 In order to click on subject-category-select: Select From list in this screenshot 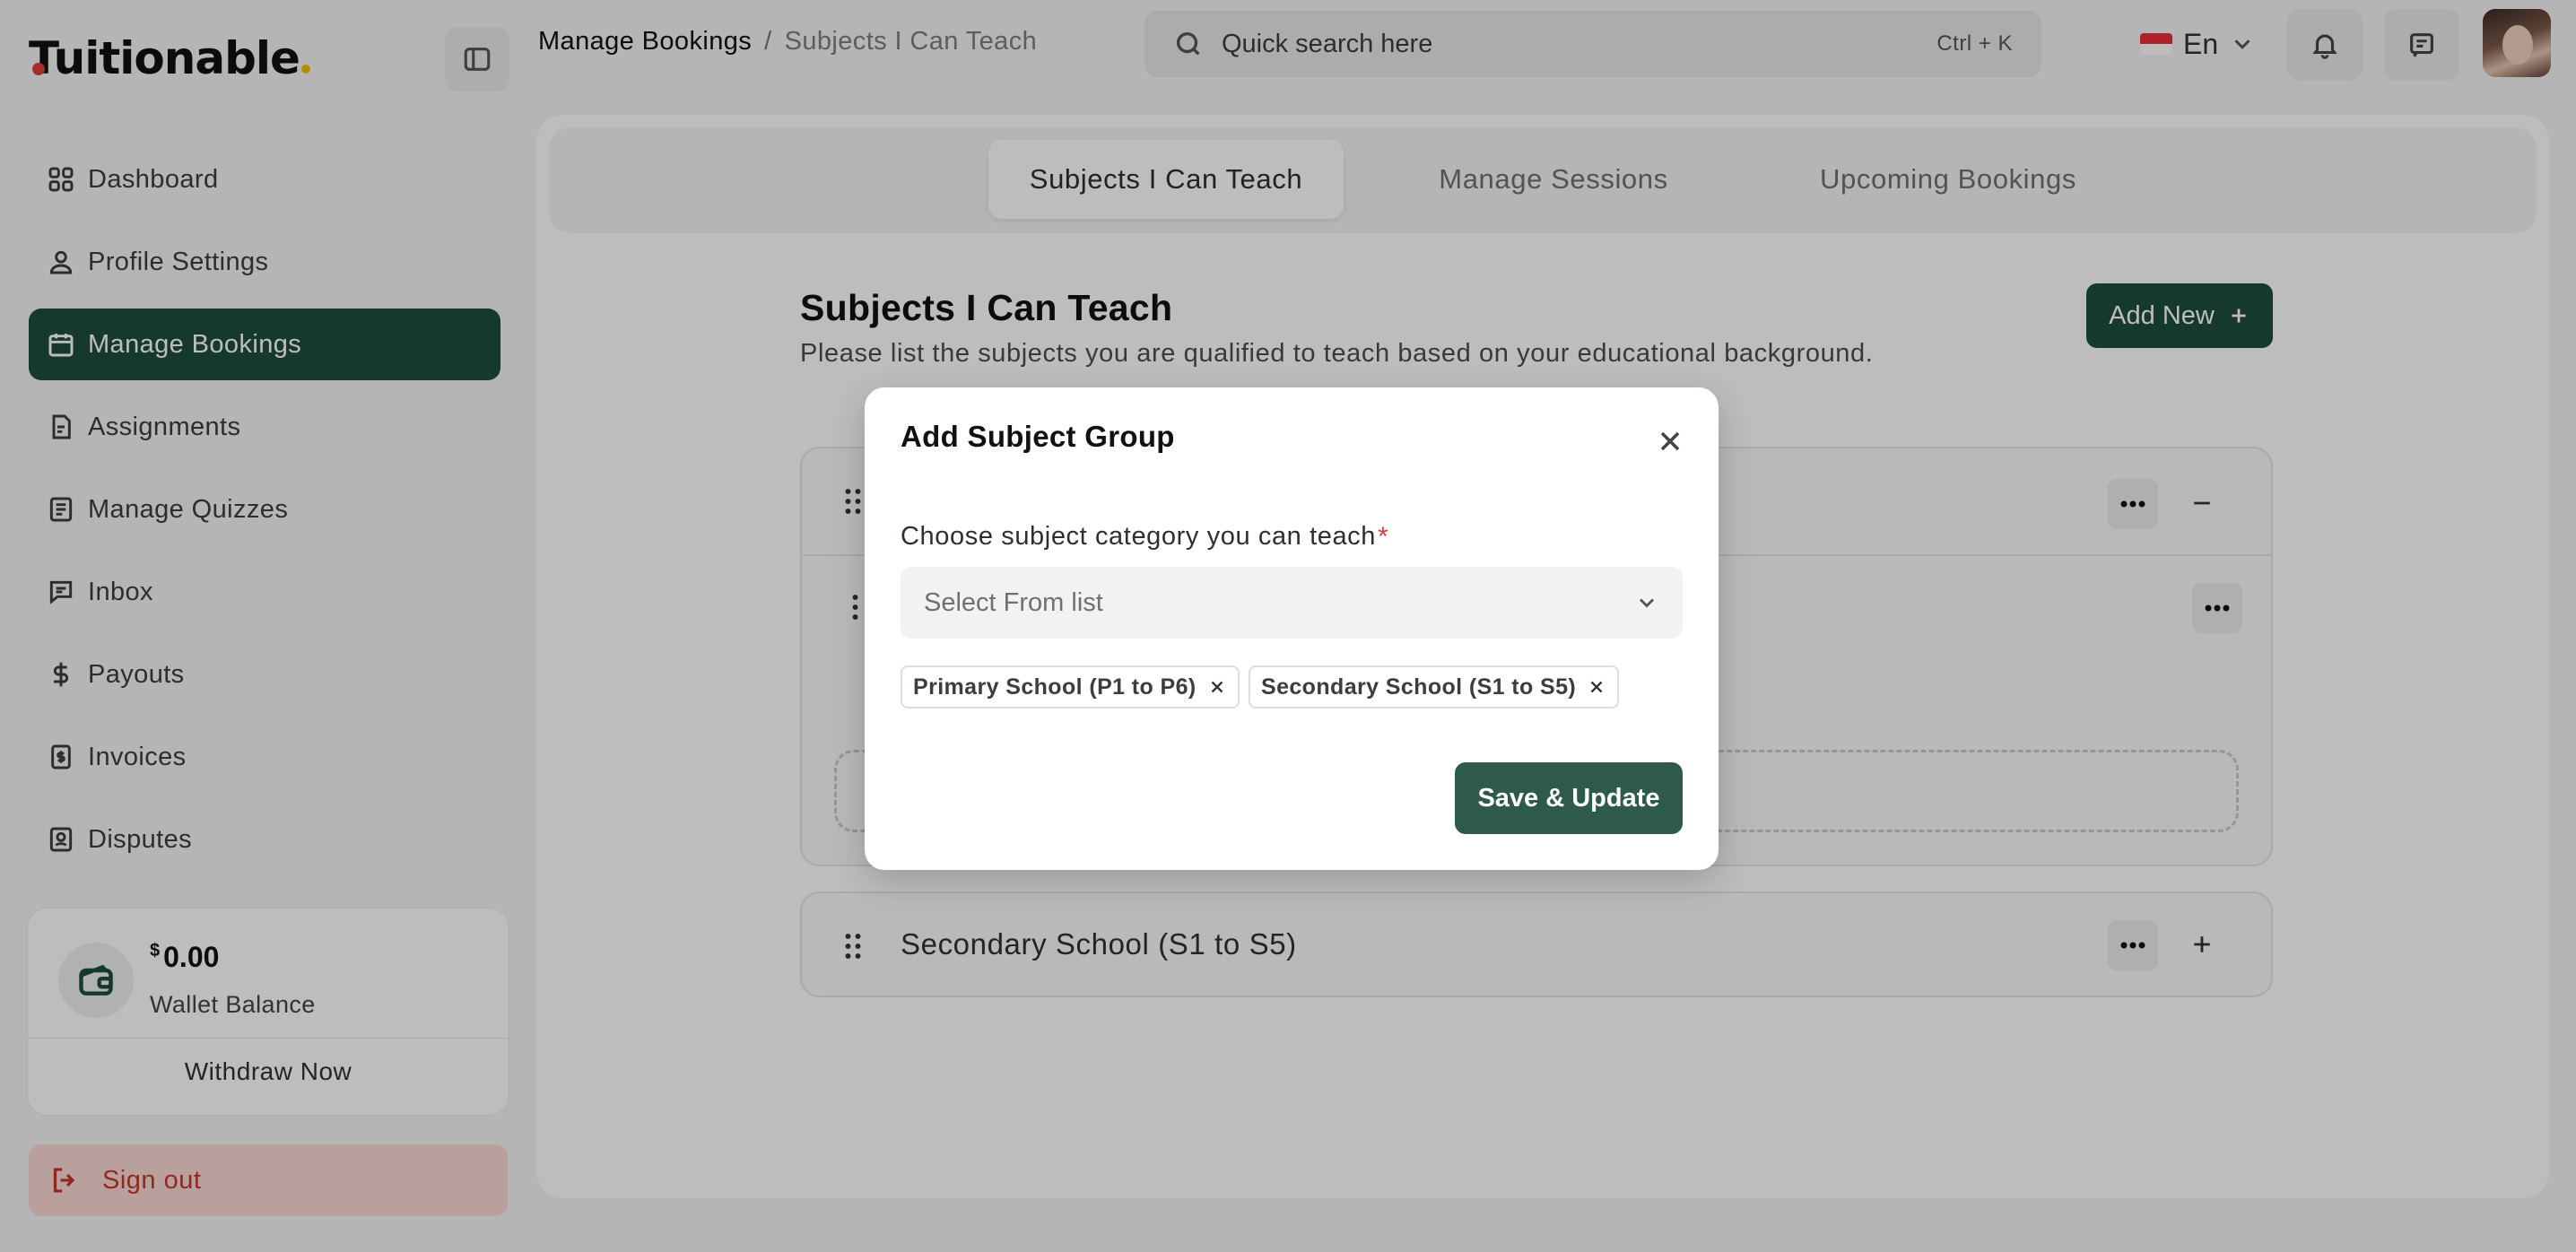, I will do `click(1292, 603)`.